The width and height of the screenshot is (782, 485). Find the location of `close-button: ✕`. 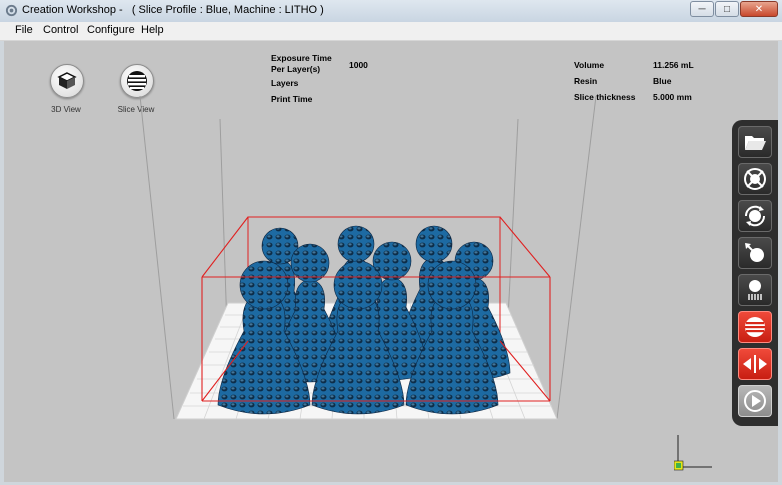

close-button: ✕ is located at coordinates (759, 9).